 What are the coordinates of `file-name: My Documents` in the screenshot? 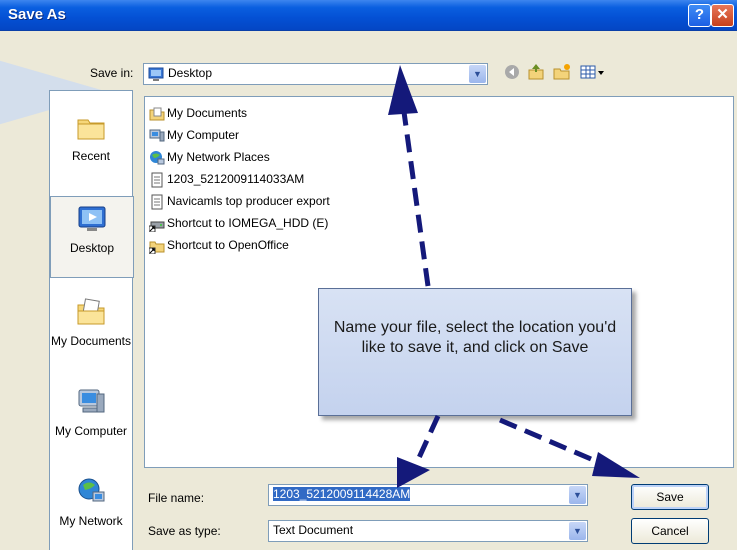 It's located at (207, 113).